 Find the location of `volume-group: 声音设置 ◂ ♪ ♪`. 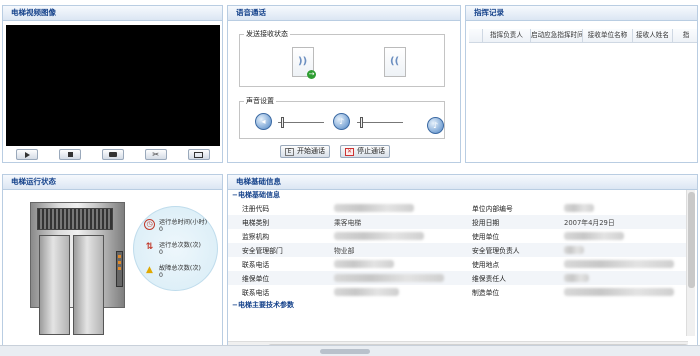

volume-group: 声音设置 ◂ ♪ ♪ is located at coordinates (342, 117).